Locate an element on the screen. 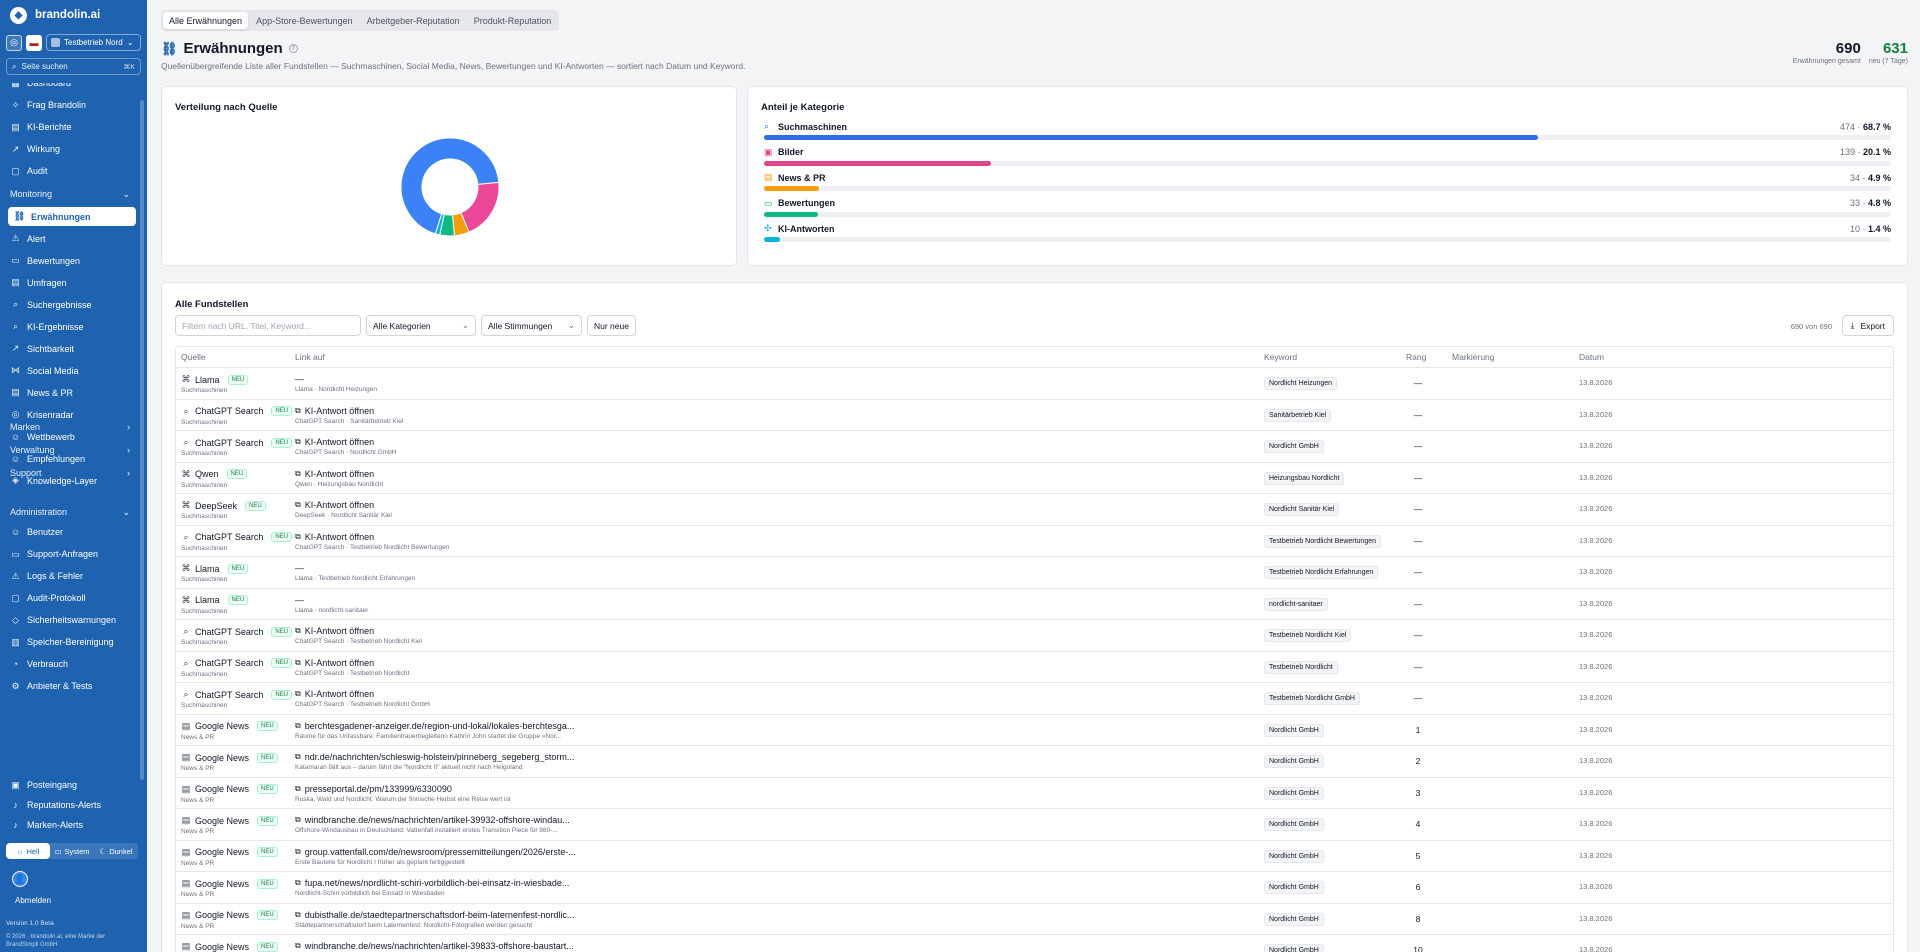  sidebar-item-audit: ▢ Audit is located at coordinates (70, 171).